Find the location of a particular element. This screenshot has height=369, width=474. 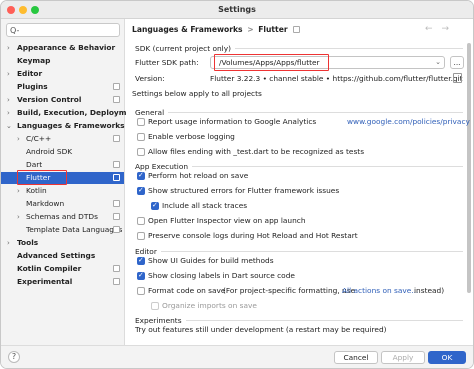

sdk-path-label: Flutter SDK path: is located at coordinates (167, 62).